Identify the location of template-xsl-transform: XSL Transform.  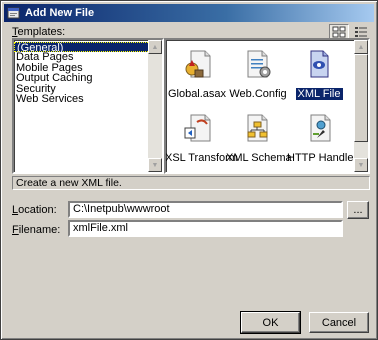
(202, 138).